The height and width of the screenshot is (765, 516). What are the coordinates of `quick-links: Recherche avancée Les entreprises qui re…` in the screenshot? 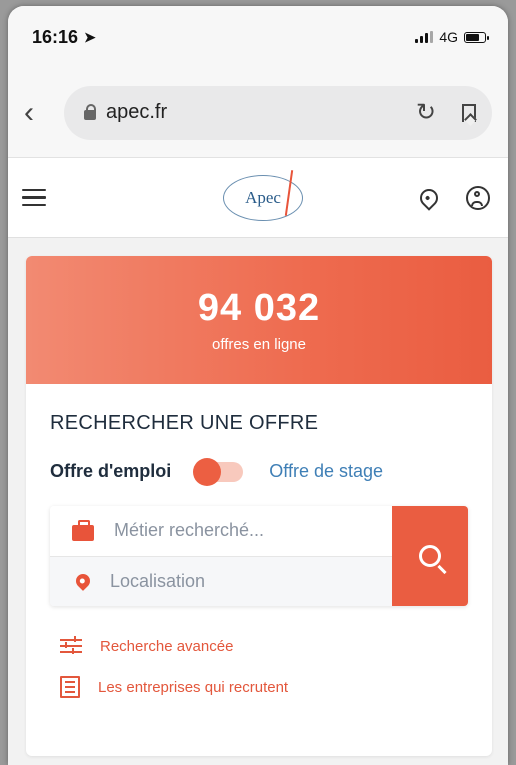 It's located at (259, 667).